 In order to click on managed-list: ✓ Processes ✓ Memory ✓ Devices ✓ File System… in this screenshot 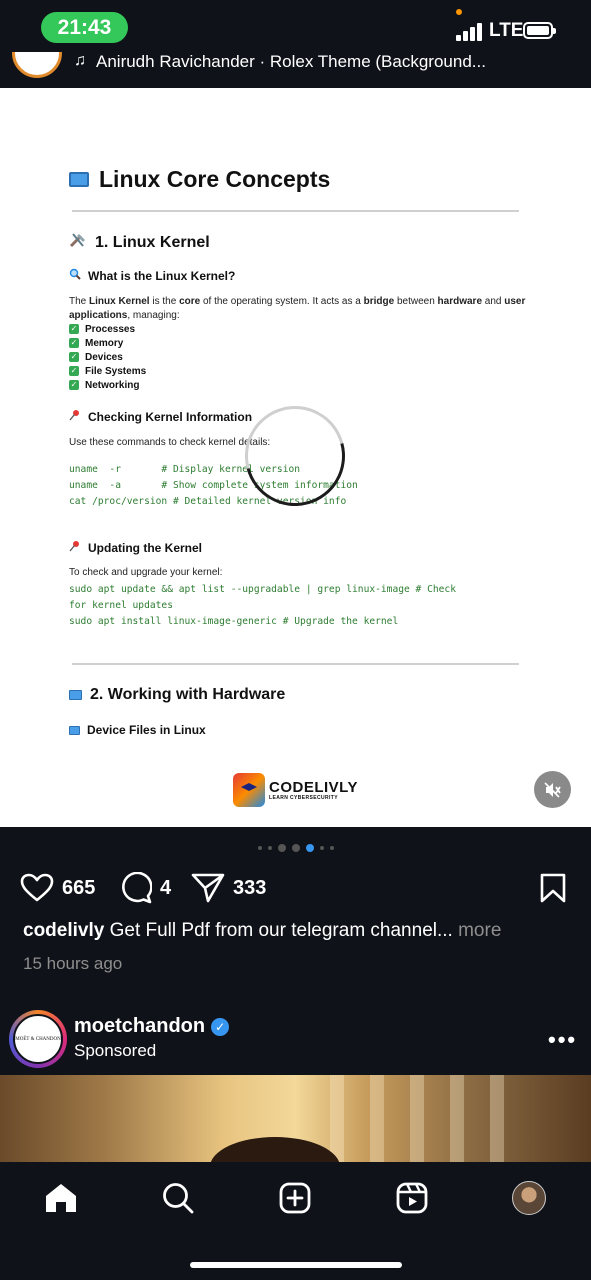, I will do `click(299, 358)`.